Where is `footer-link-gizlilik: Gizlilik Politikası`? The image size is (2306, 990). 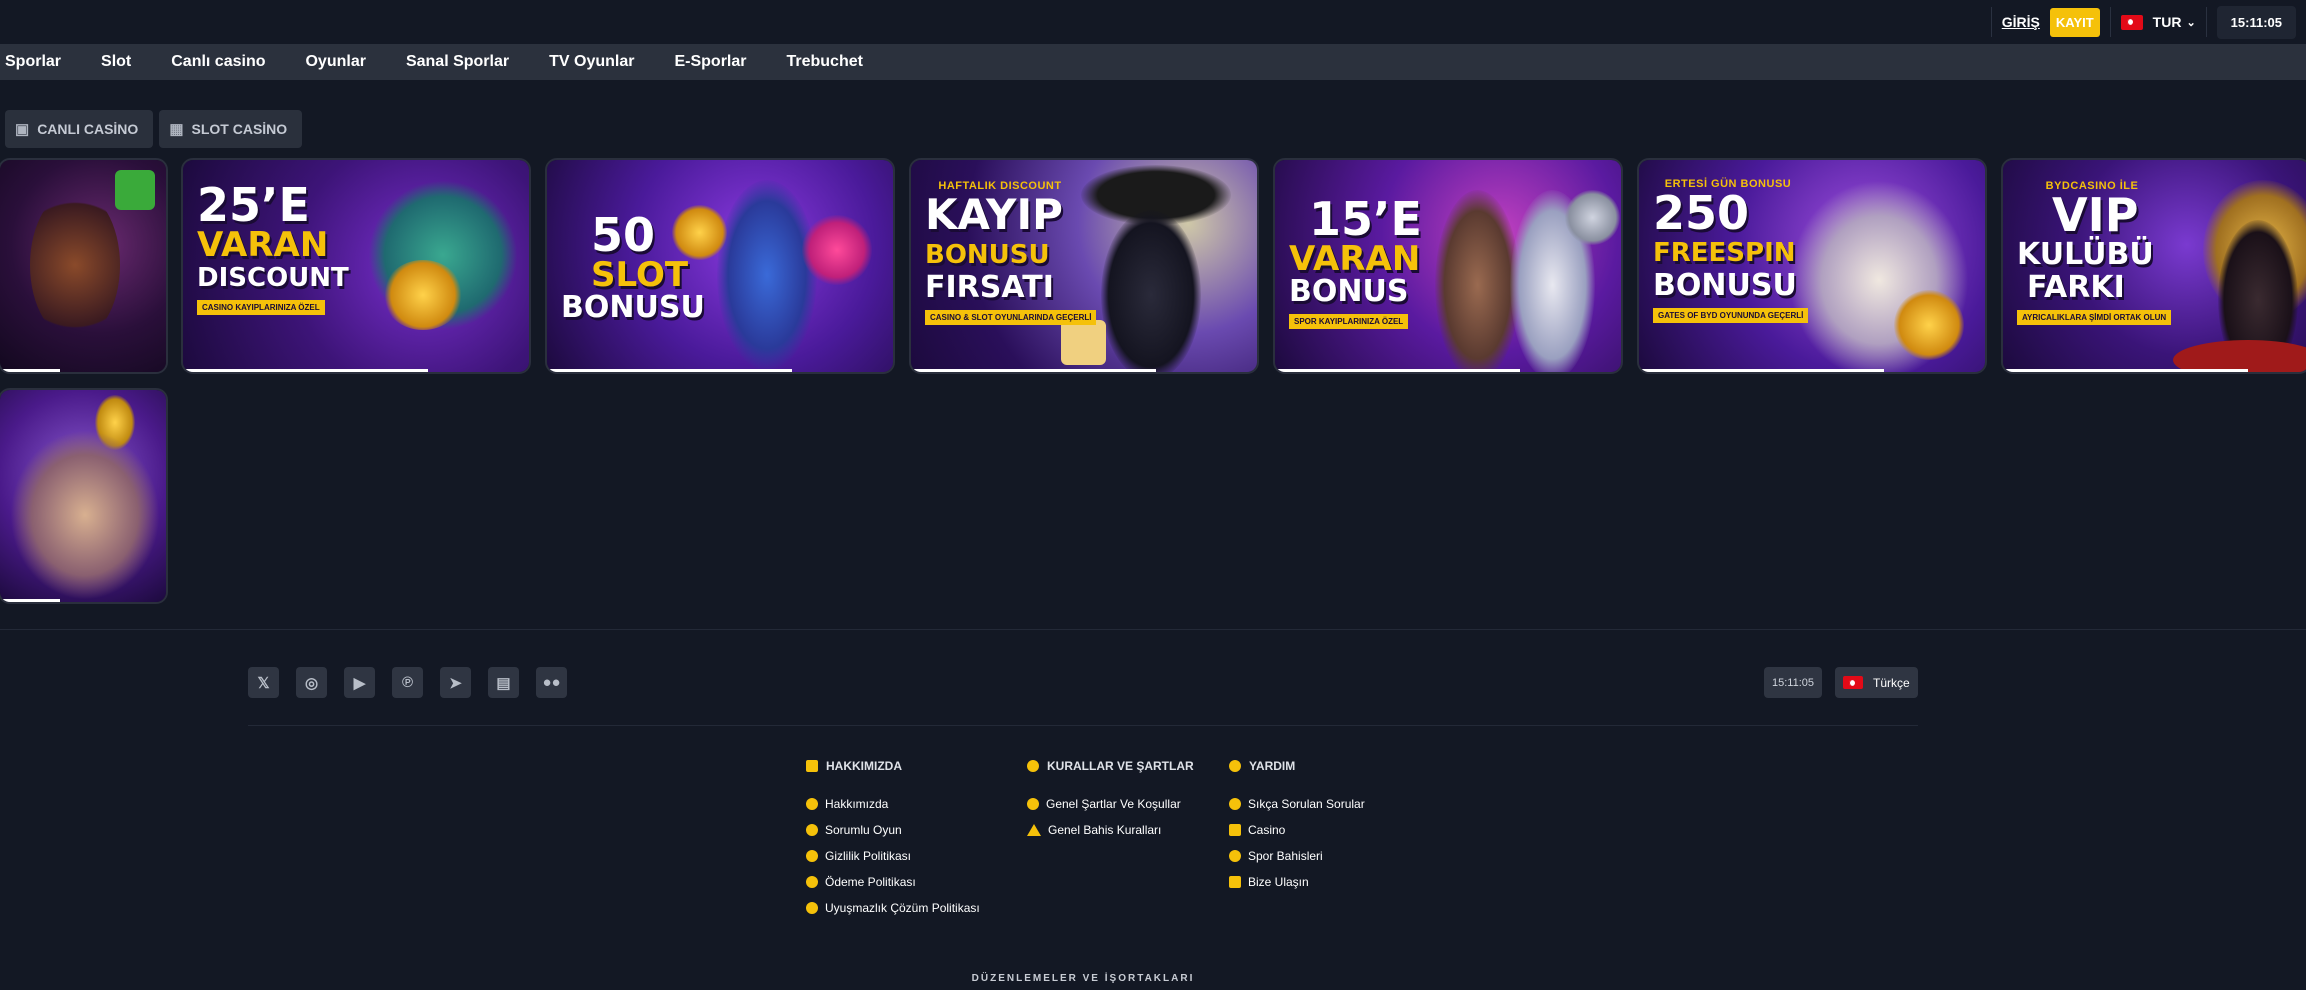
footer-link-gizlilik: Gizlilik Politikası is located at coordinates (893, 856).